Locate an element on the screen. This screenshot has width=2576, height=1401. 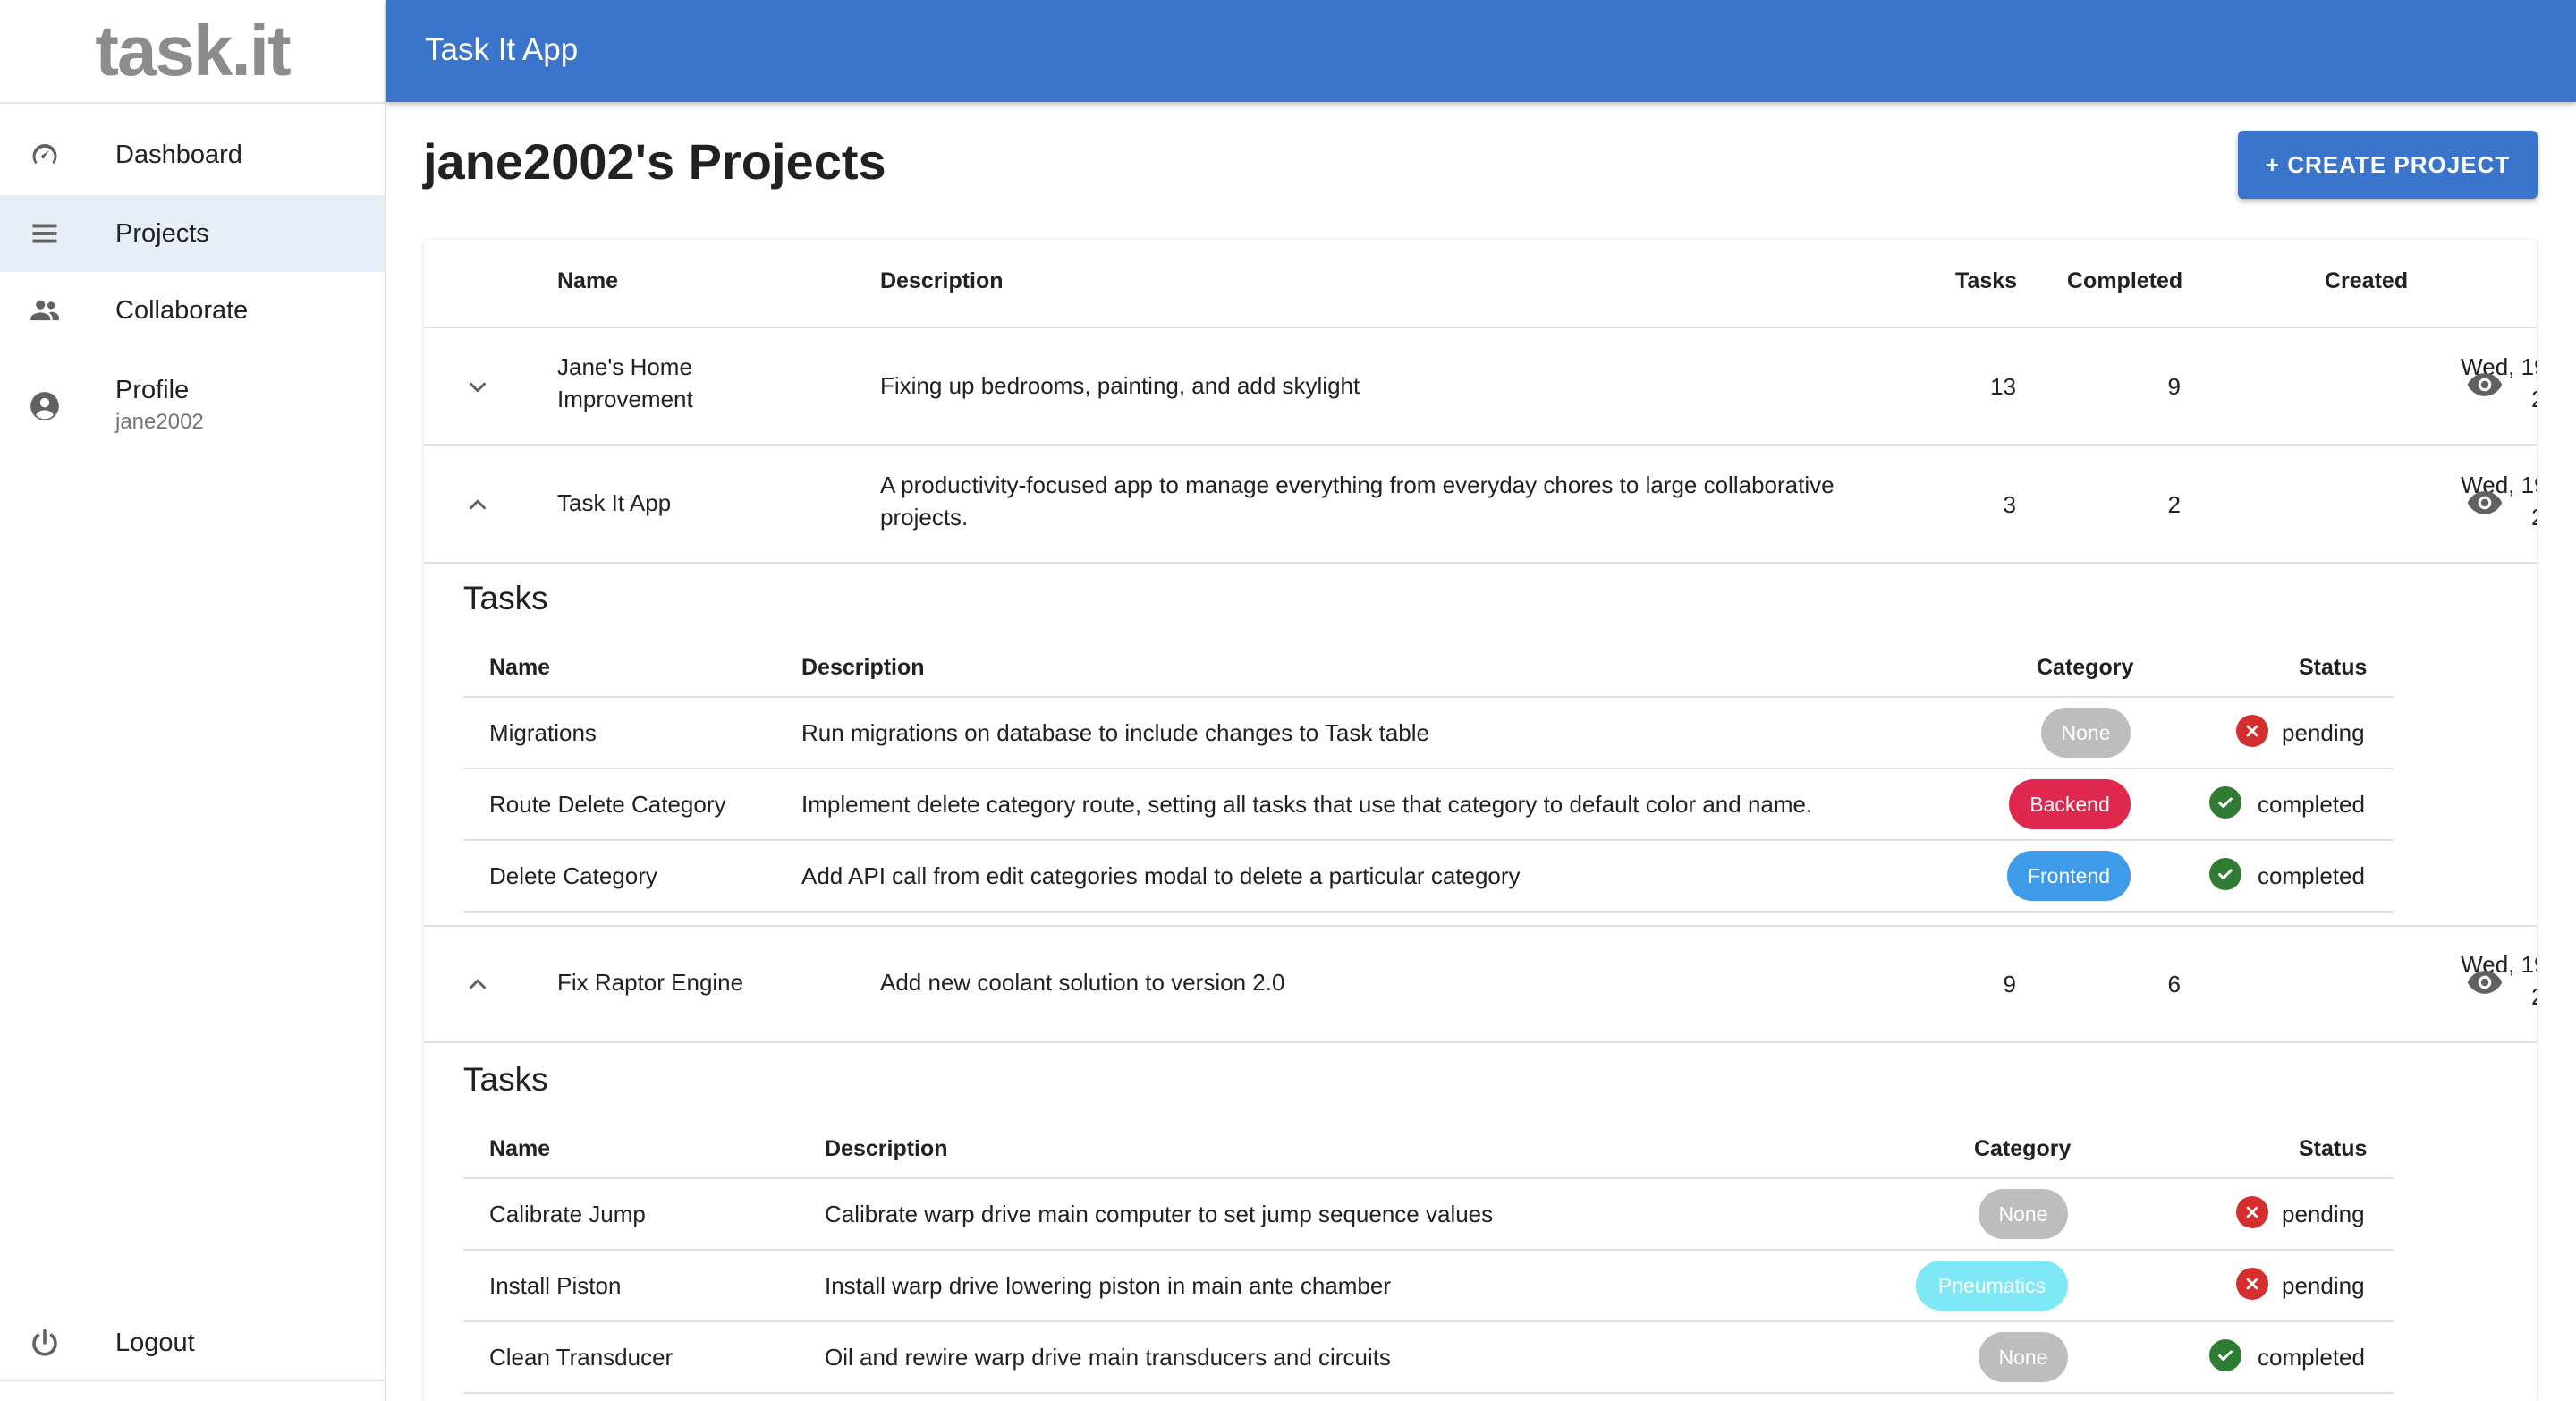
sidebar-item-dashboard: Dashboard is located at coordinates (192, 154).